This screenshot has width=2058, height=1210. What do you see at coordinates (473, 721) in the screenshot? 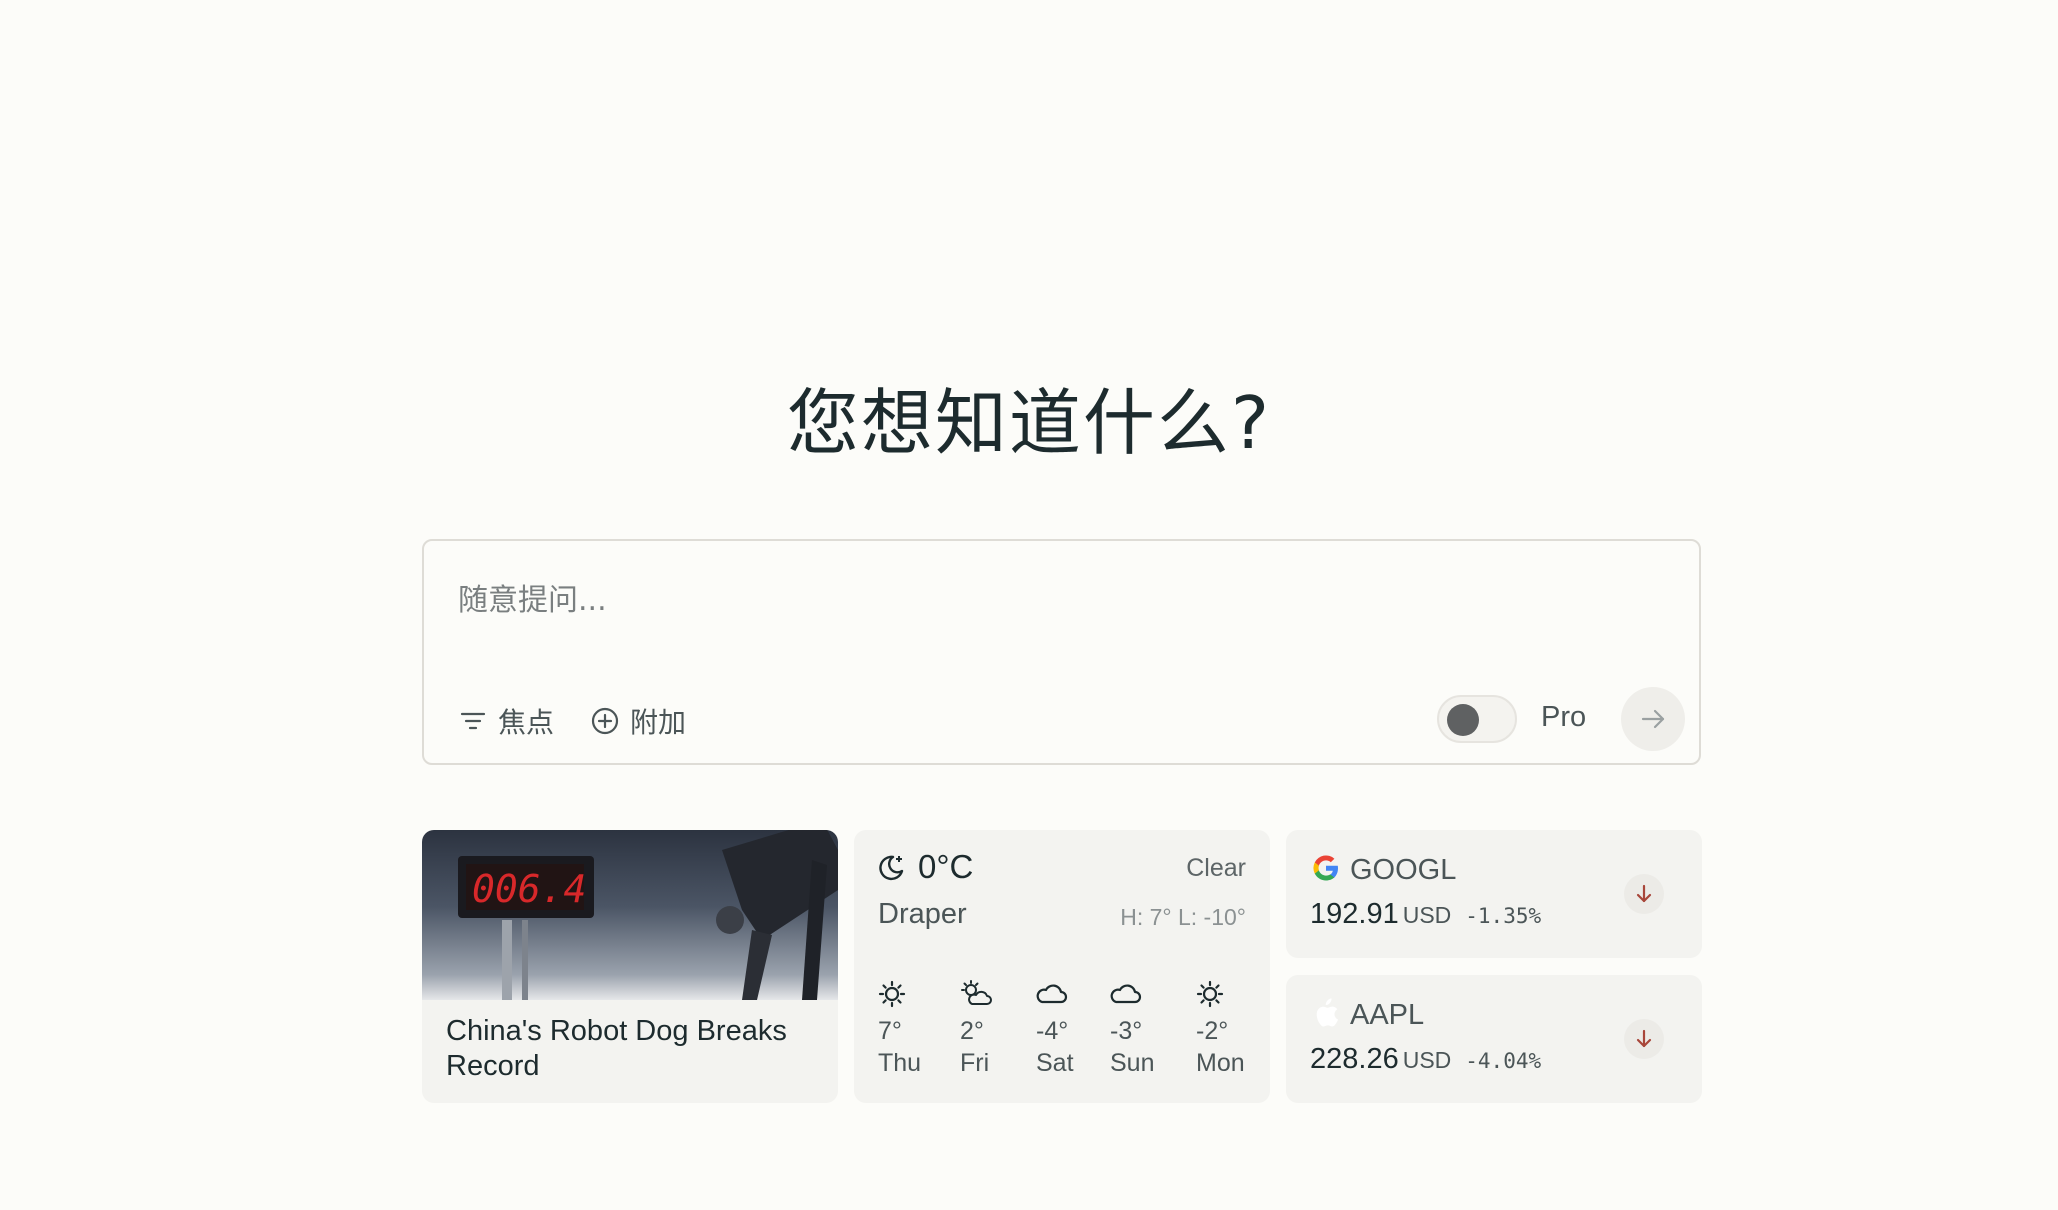
I see `filter-icon` at bounding box center [473, 721].